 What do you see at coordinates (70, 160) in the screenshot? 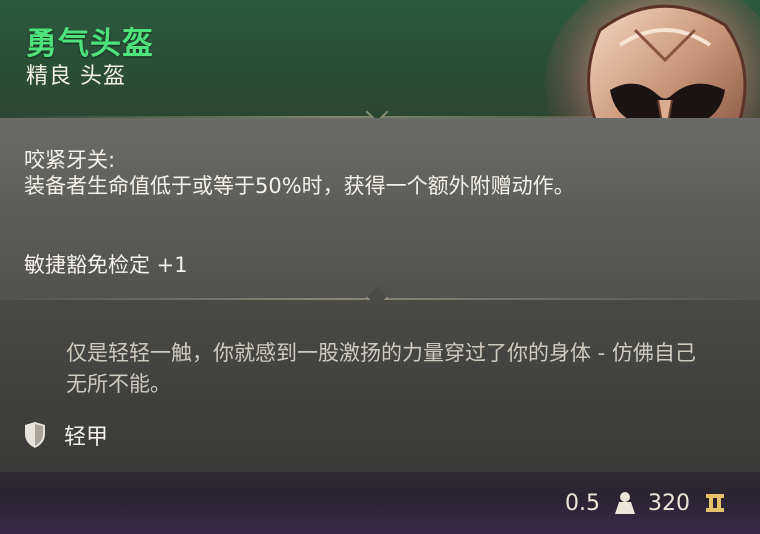
I see `effect-title: 咬紧牙关:` at bounding box center [70, 160].